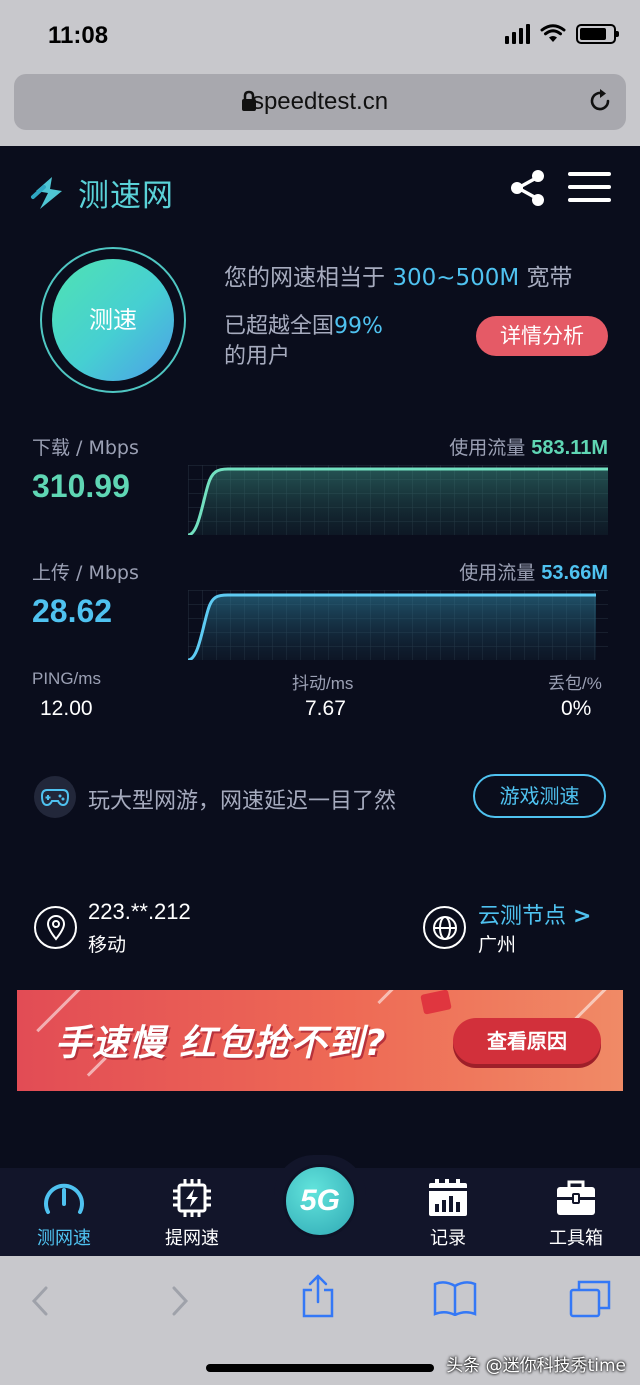  What do you see at coordinates (536, 1366) in the screenshot?
I see `watermark: 头条 @迷你科技秀time` at bounding box center [536, 1366].